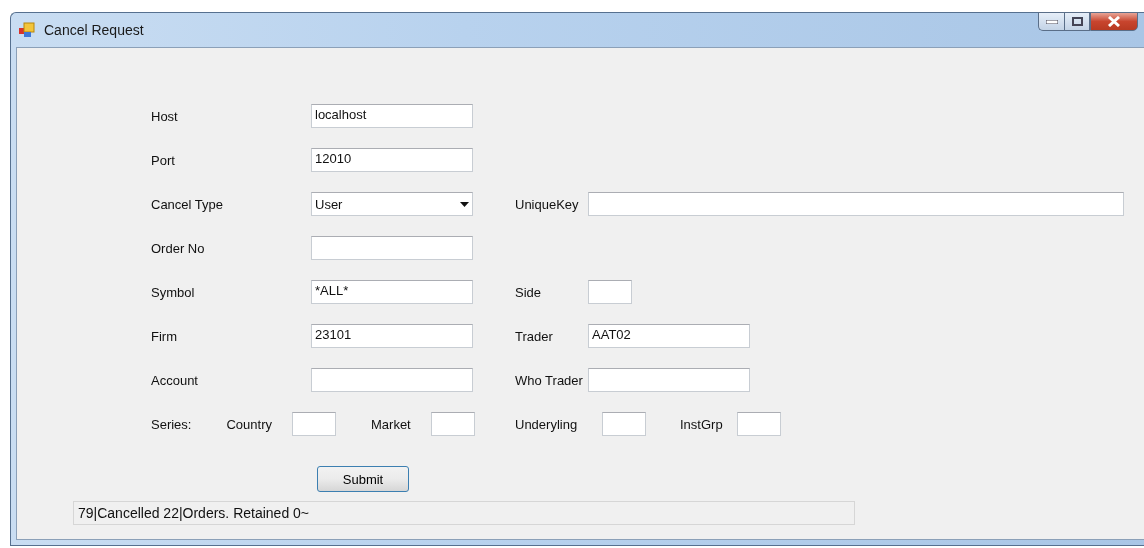 Image resolution: width=1144 pixels, height=548 pixels. Describe the element at coordinates (164, 336) in the screenshot. I see `field-label: Firm` at that location.